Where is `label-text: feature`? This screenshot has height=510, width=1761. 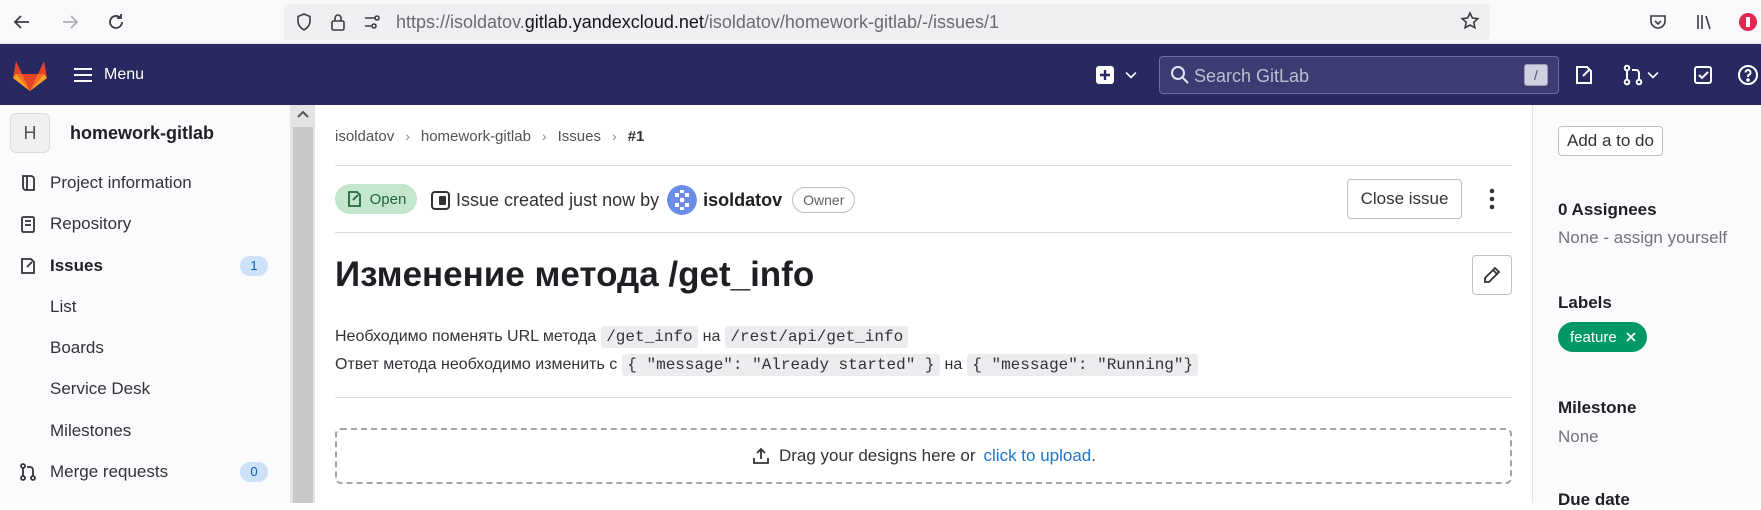
label-text: feature is located at coordinates (1593, 337).